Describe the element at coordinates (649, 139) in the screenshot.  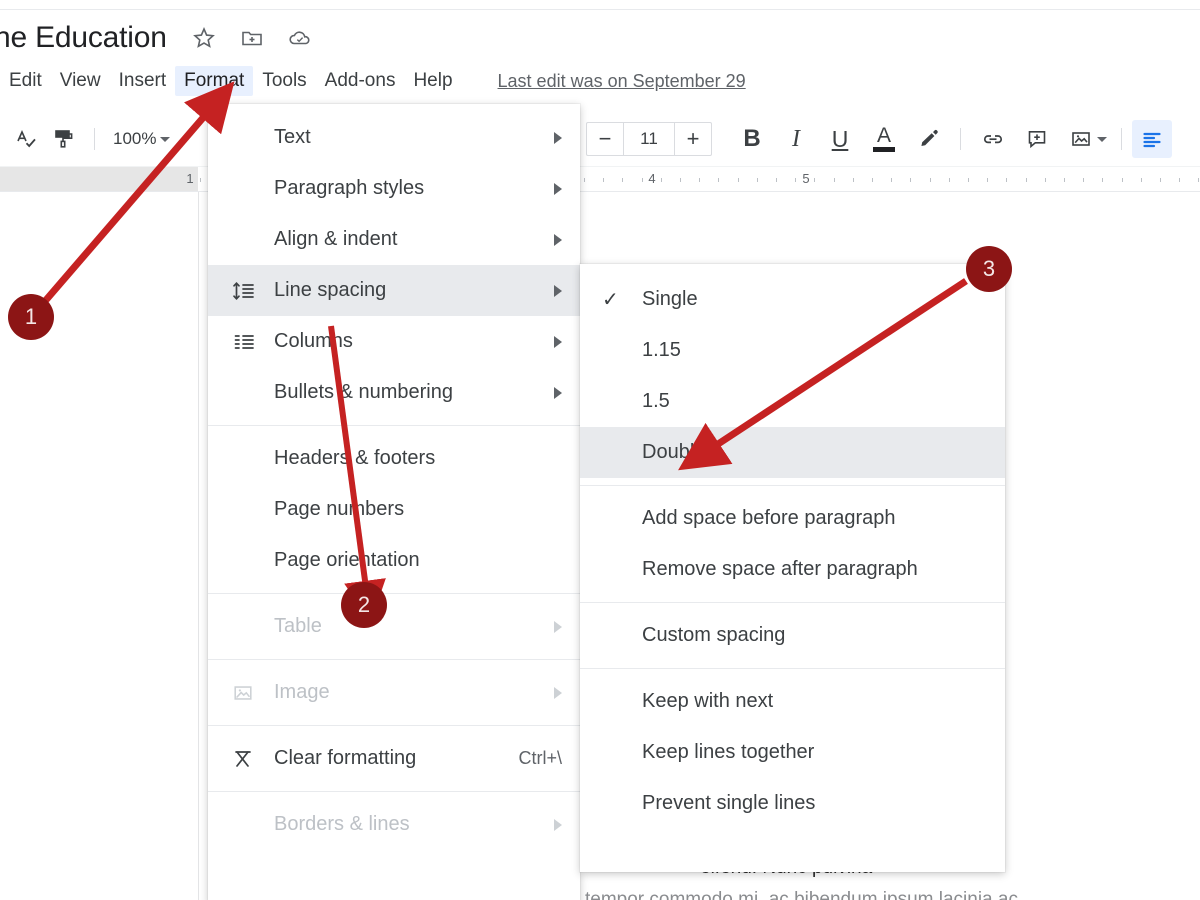
I see `font-size-value: 11` at that location.